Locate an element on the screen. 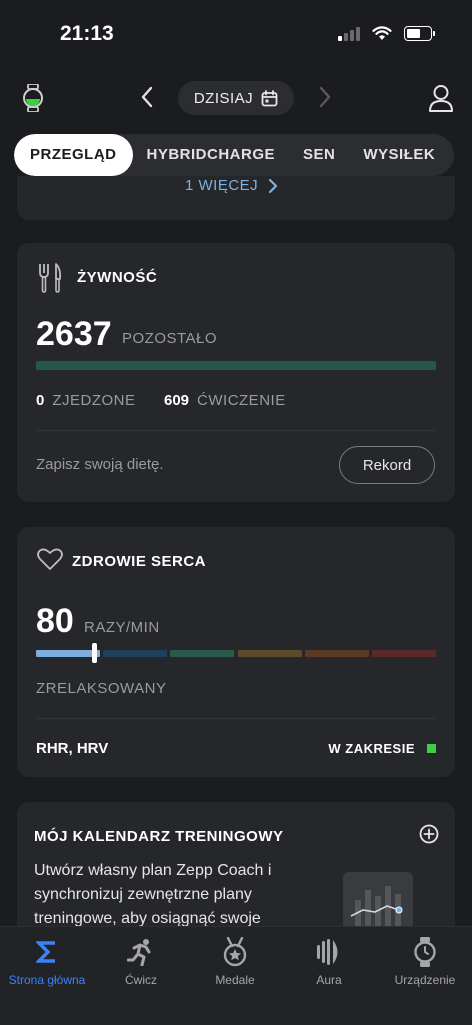 This screenshot has width=472, height=1025. status-icons is located at coordinates (386, 33).